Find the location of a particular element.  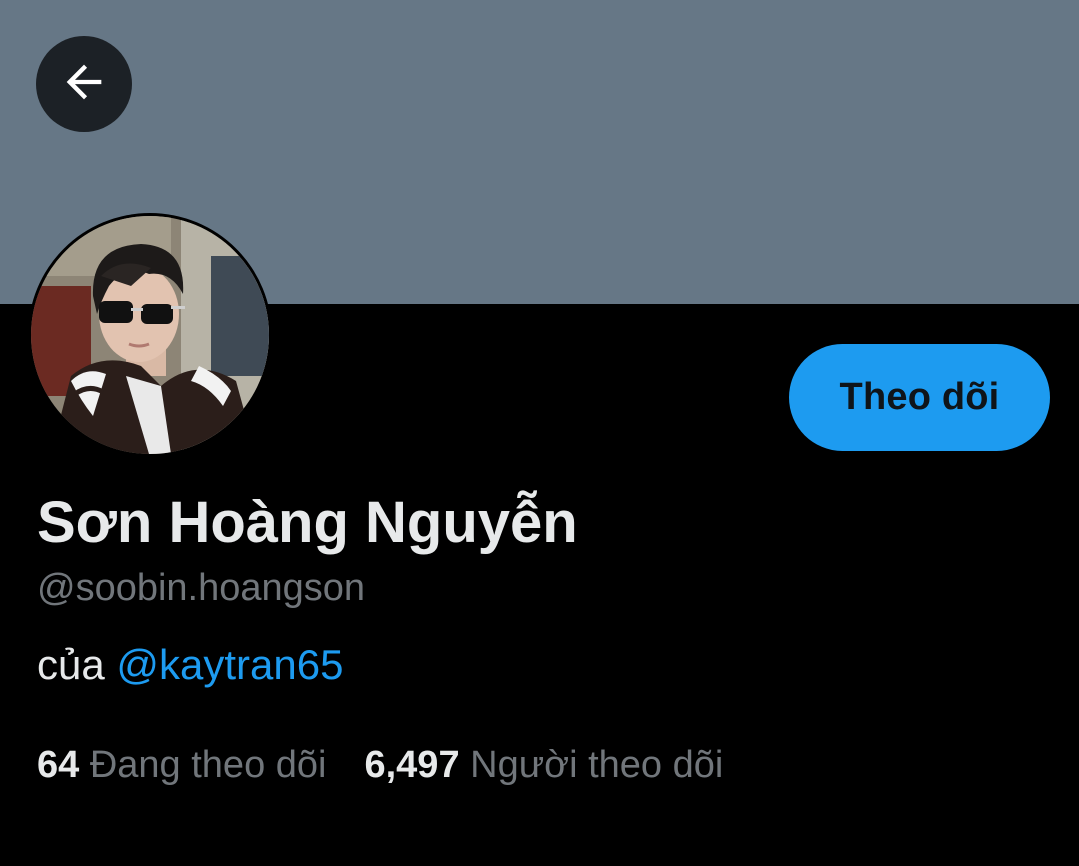

display-name: Sơn Hoàng Nguyễn is located at coordinates (307, 522).